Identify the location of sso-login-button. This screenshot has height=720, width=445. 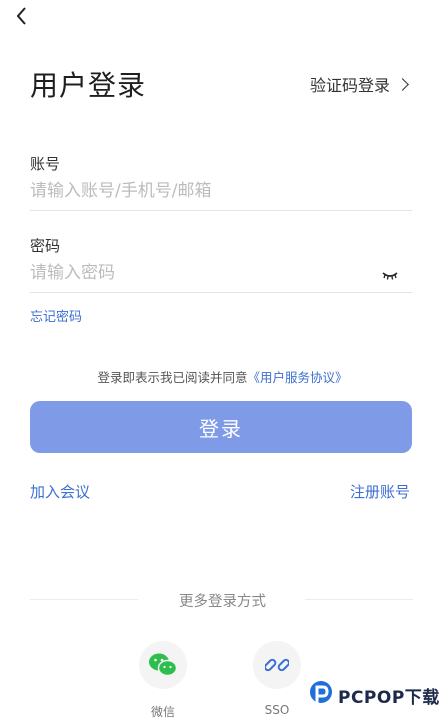
(277, 665).